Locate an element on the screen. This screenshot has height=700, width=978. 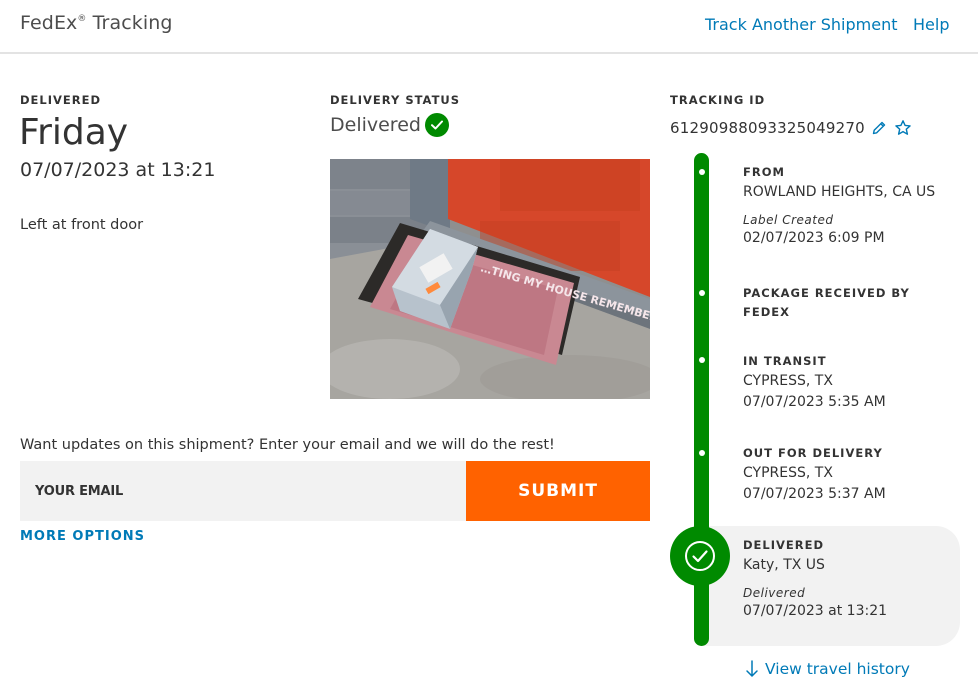
delivery-status-heading: DELIVERY STATUS is located at coordinates (395, 100).